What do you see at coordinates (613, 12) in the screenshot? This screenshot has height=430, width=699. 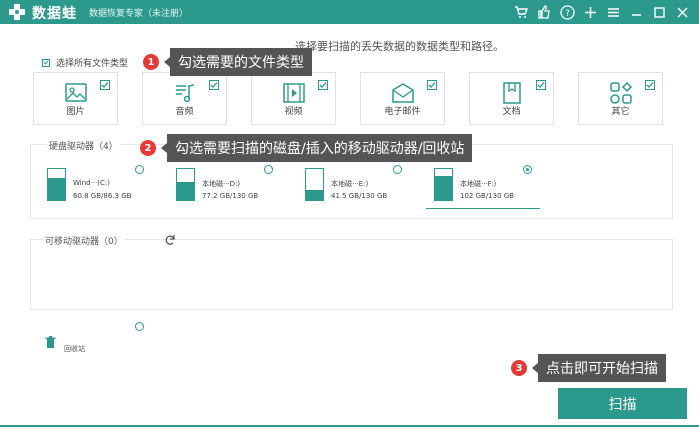 I see `menu-icon` at bounding box center [613, 12].